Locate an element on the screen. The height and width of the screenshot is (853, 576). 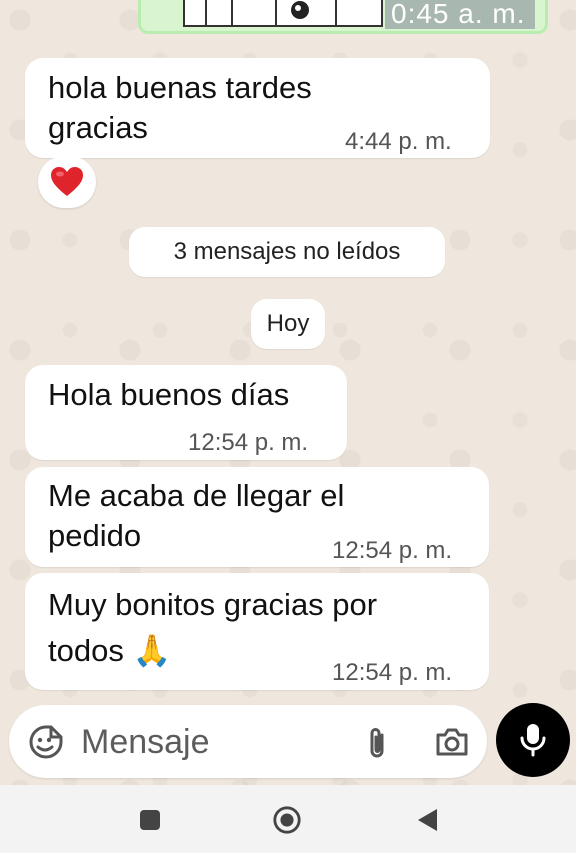
camera-icon is located at coordinates (452, 742).